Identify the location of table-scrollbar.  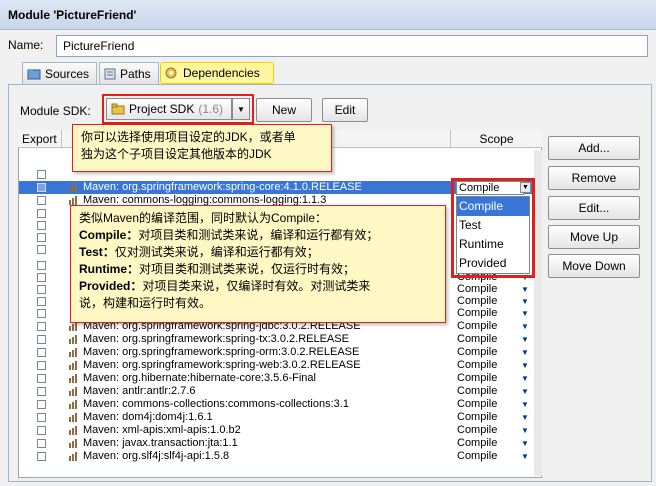
(538, 313).